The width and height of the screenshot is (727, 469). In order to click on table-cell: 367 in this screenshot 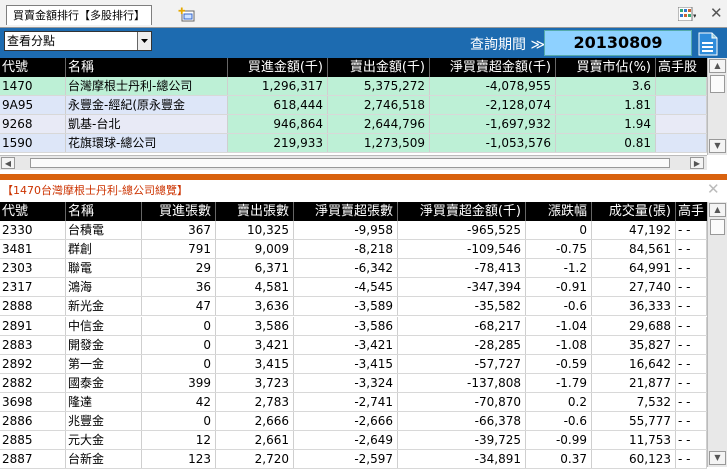, I will do `click(179, 230)`.